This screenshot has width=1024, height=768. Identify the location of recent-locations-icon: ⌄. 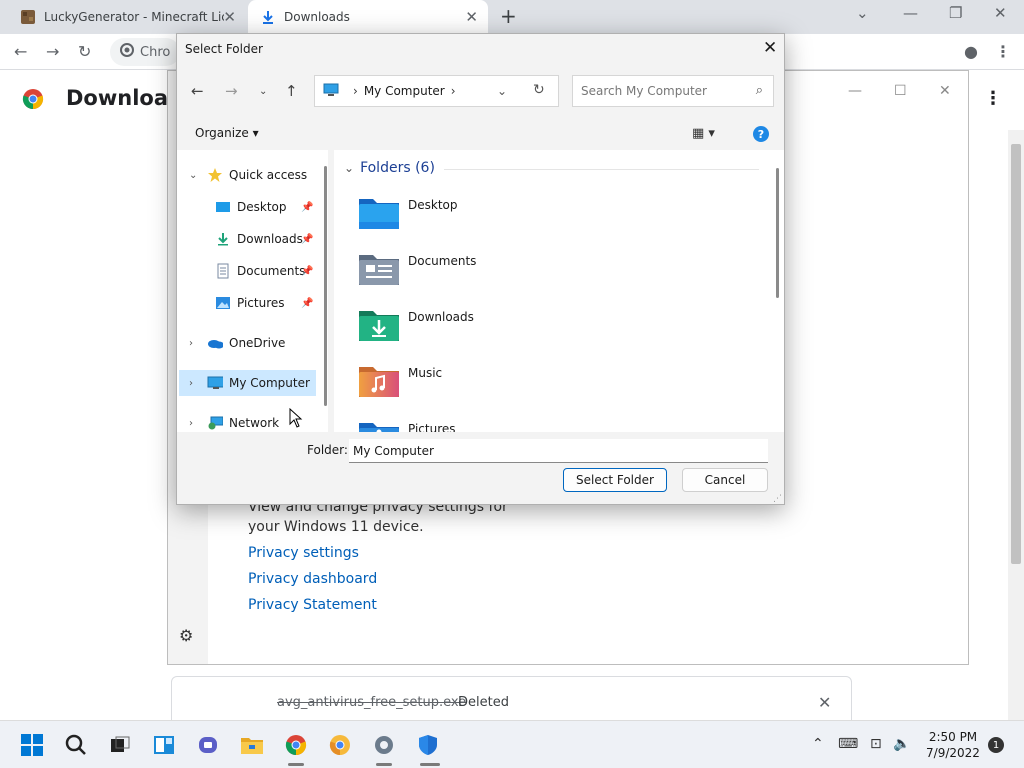
(263, 91).